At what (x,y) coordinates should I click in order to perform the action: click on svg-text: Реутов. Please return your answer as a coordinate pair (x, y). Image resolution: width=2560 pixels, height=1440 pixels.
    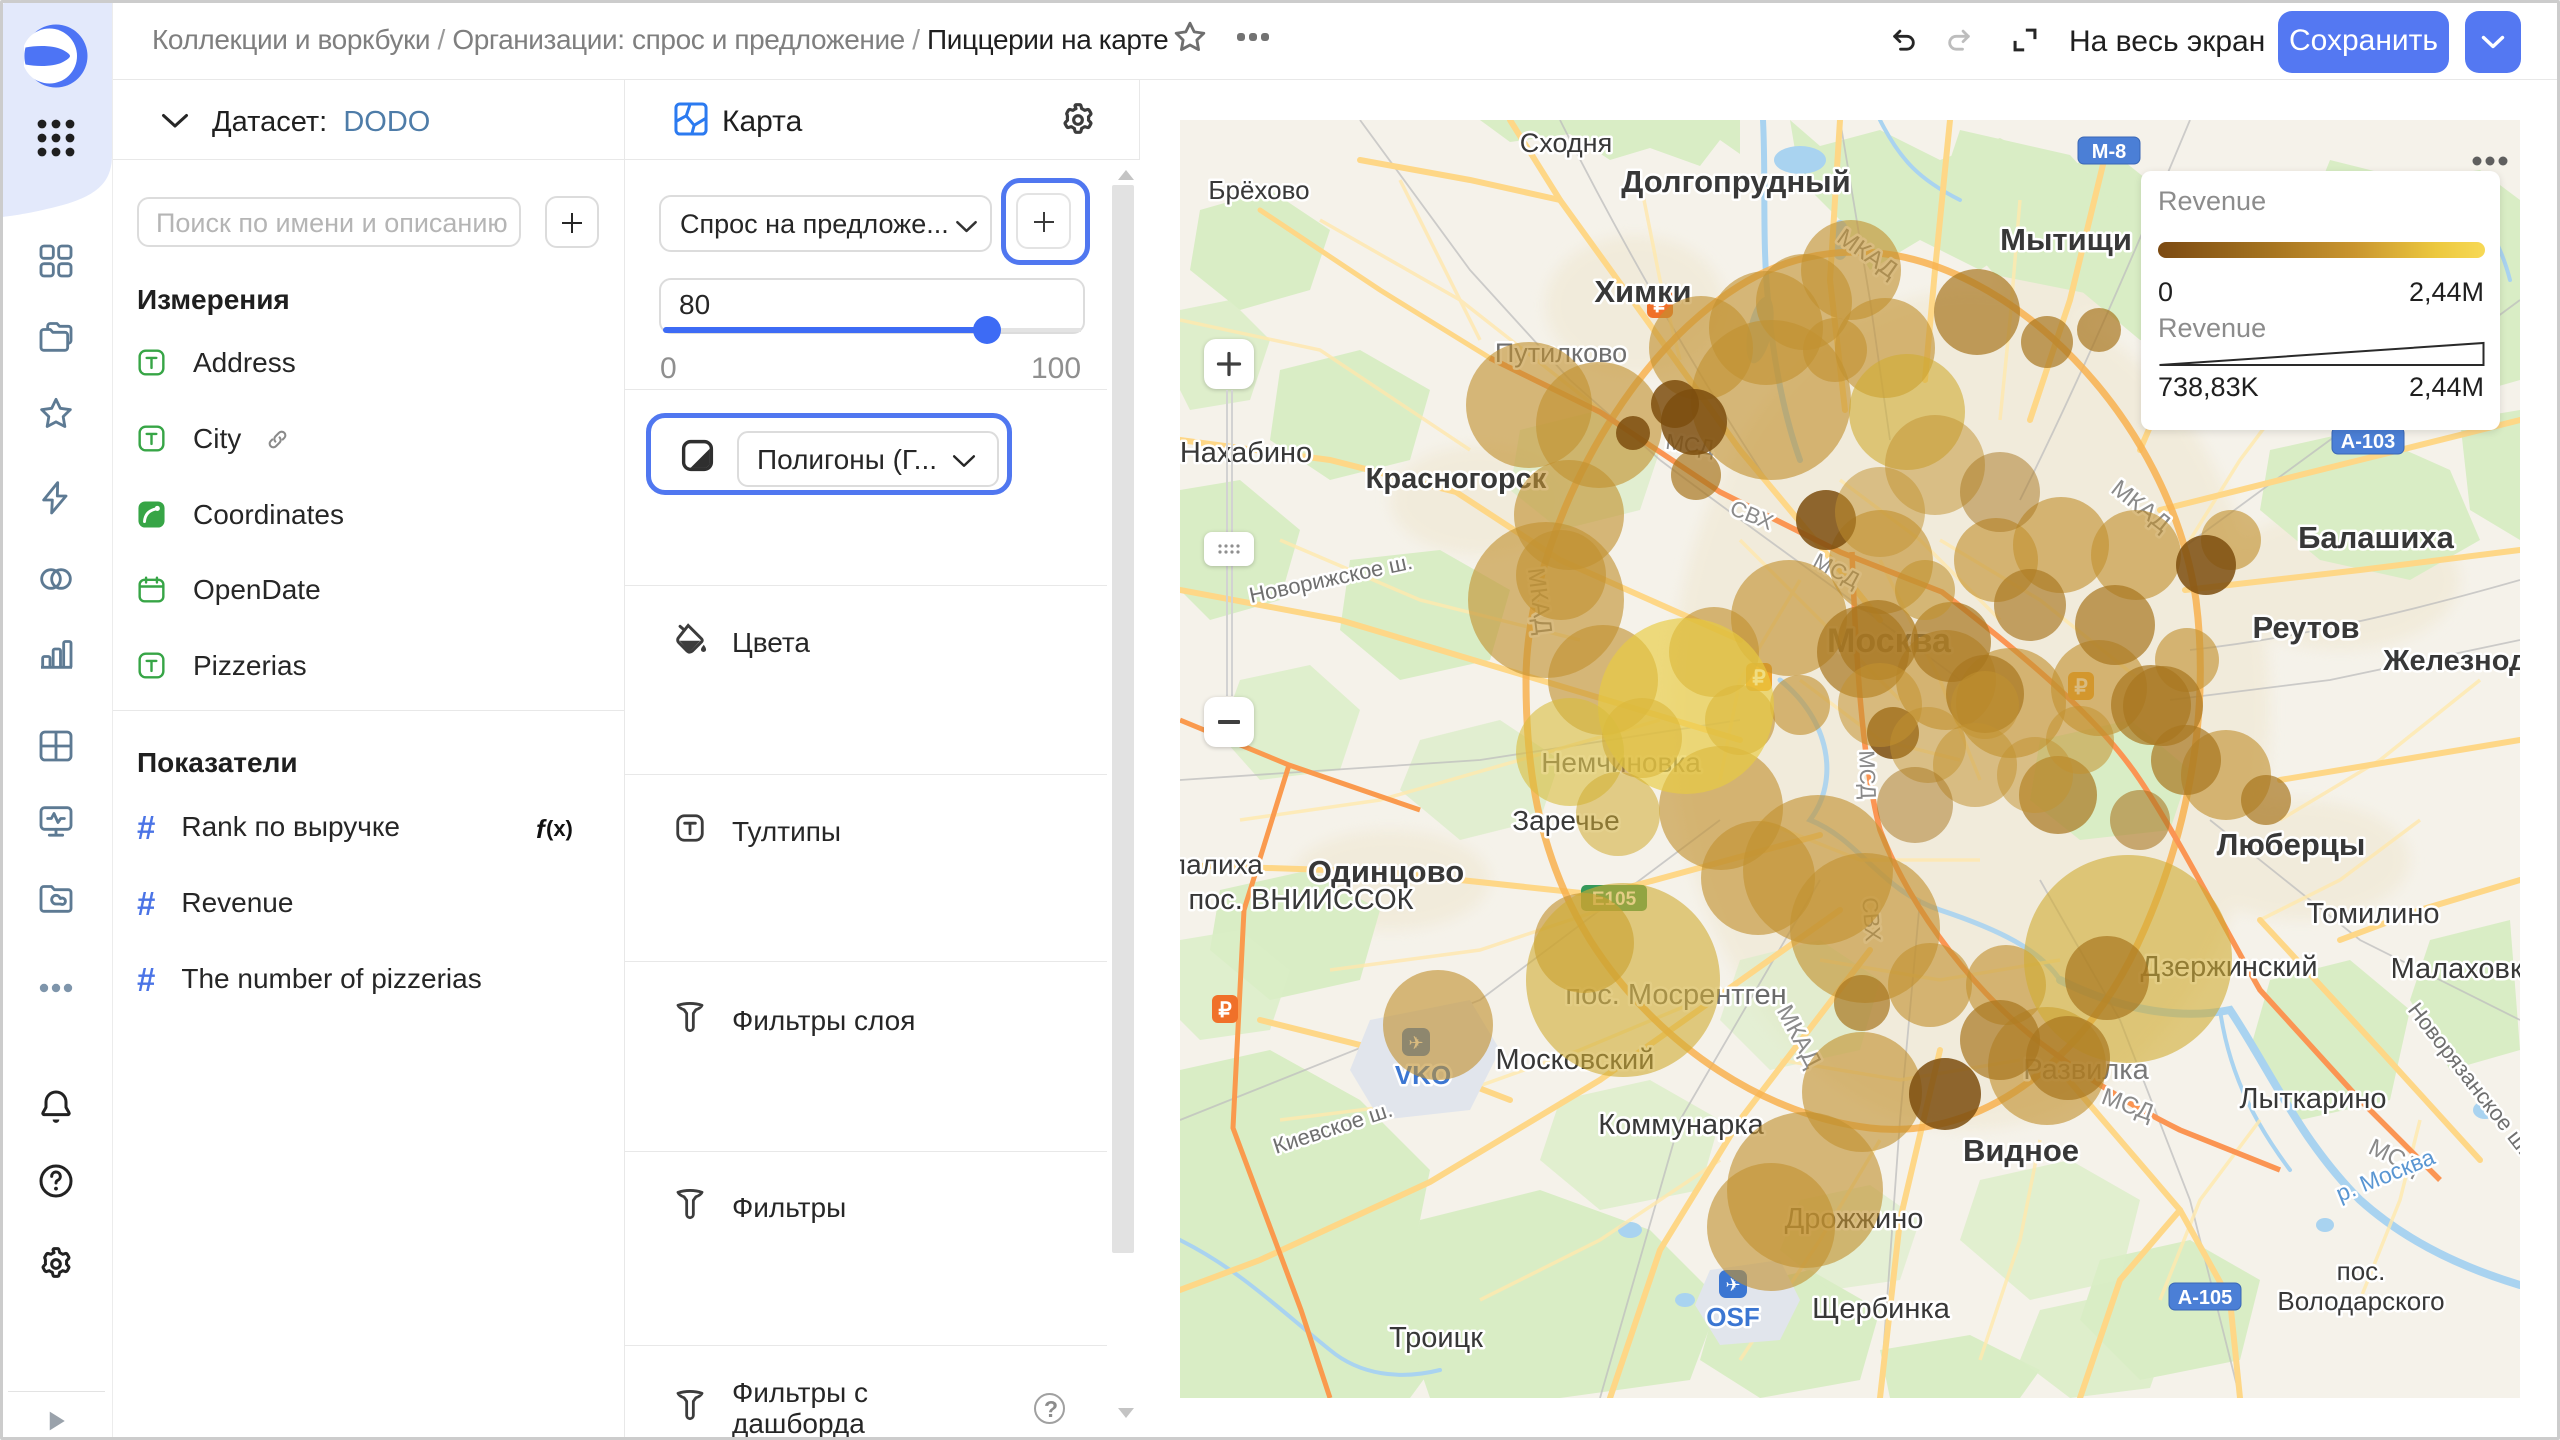
    Looking at the image, I should click on (2305, 627).